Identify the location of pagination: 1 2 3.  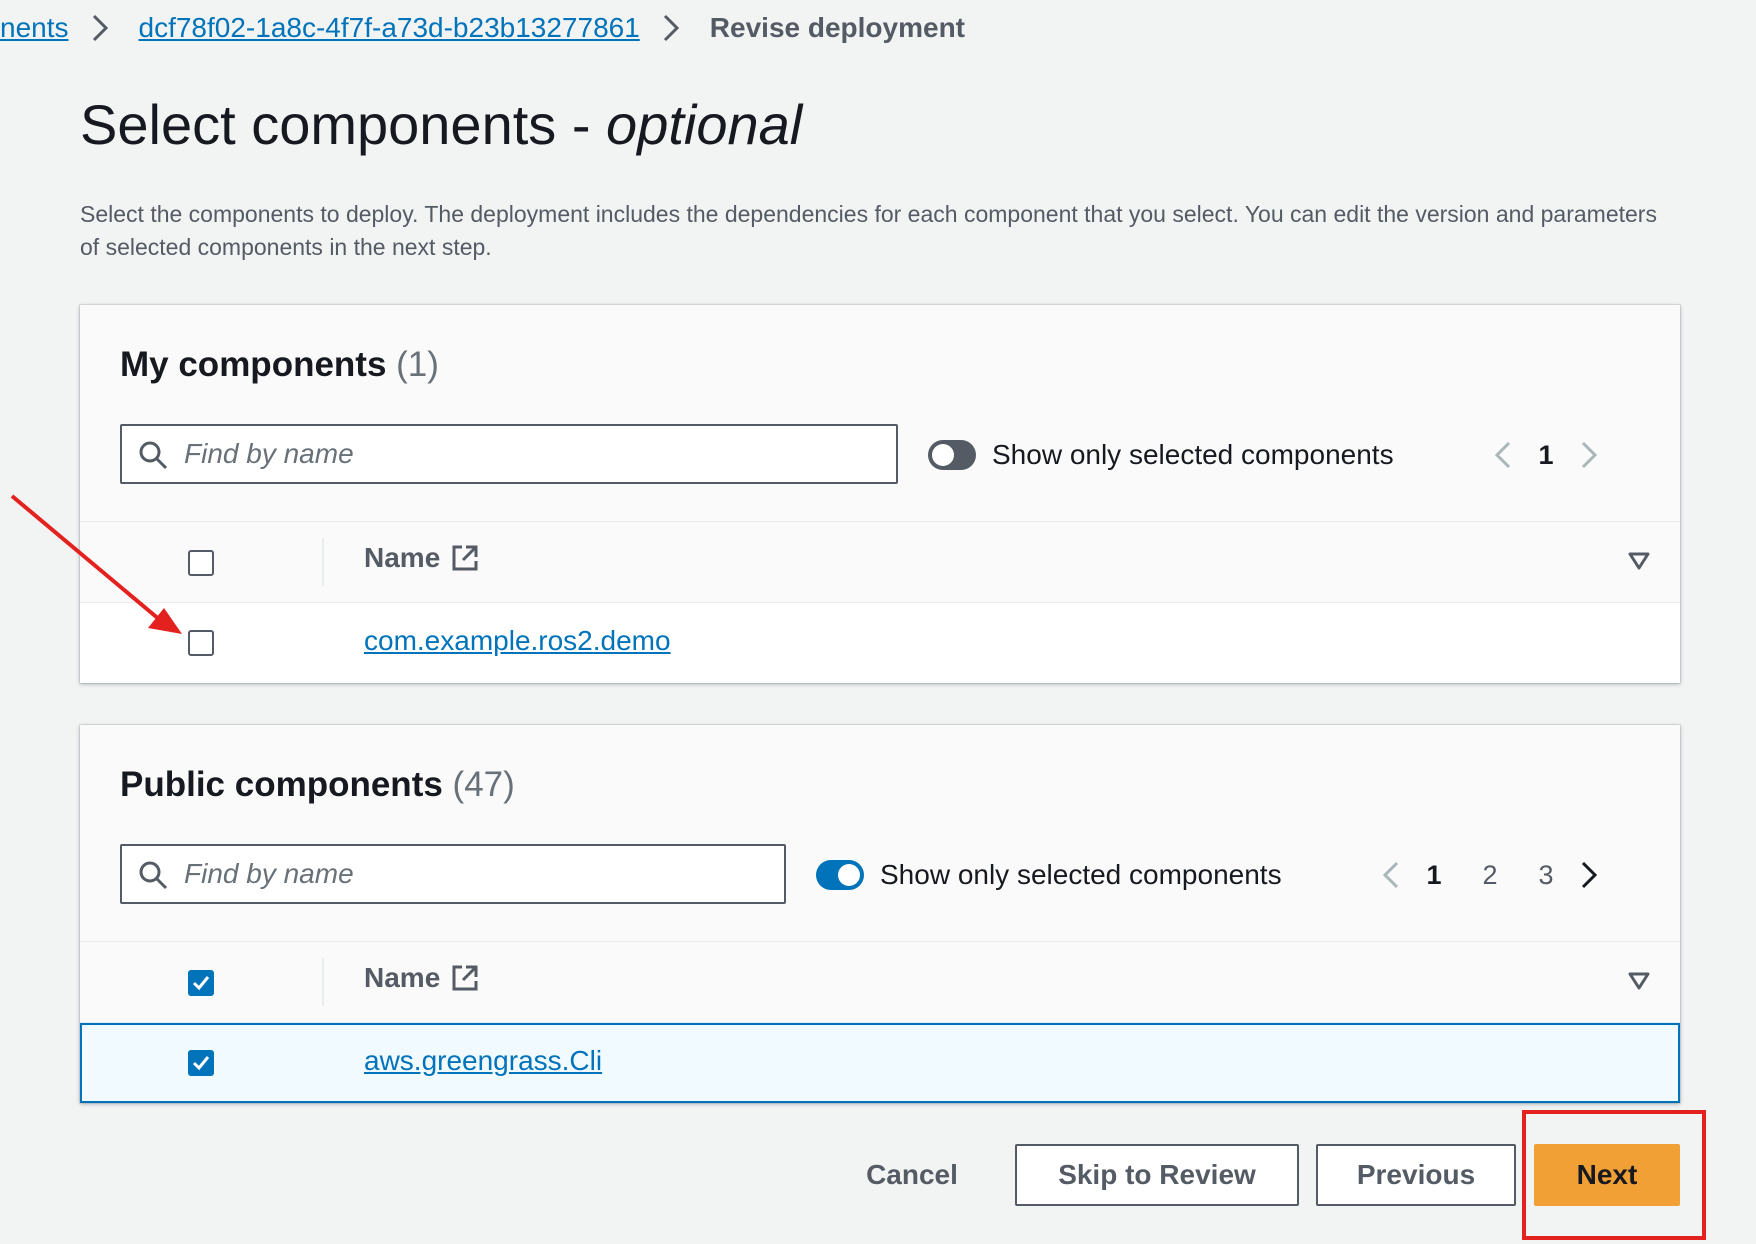
(1490, 875).